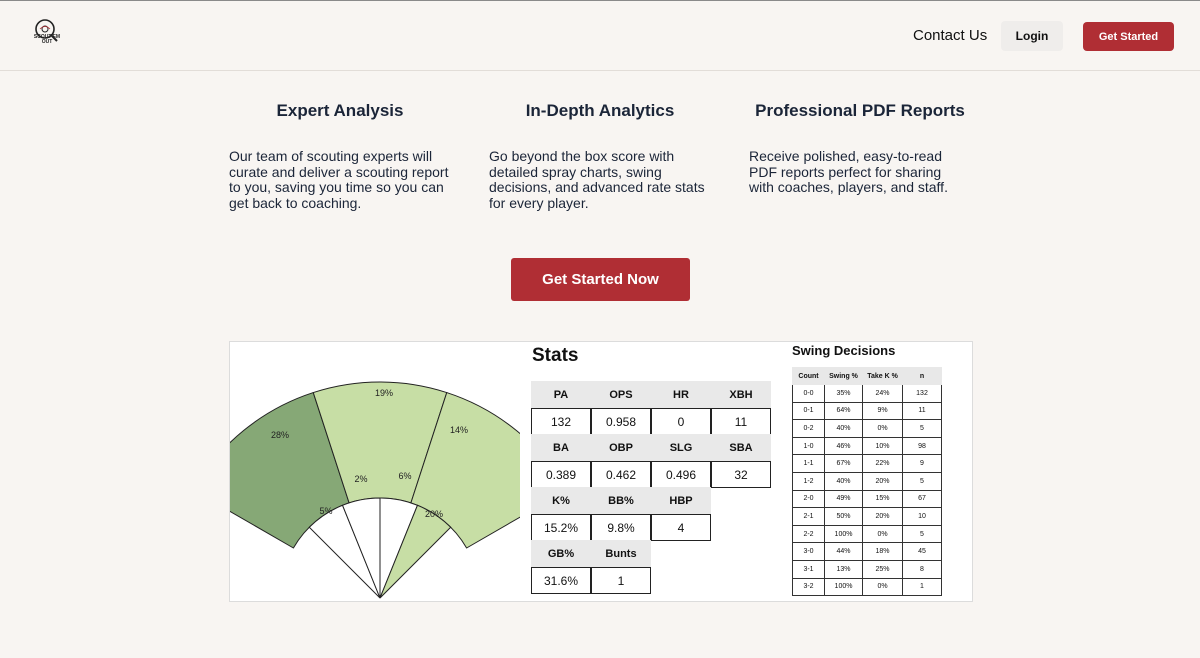 This screenshot has width=1200, height=658. Describe the element at coordinates (922, 411) in the screenshot. I see `table-cell: 11` at that location.